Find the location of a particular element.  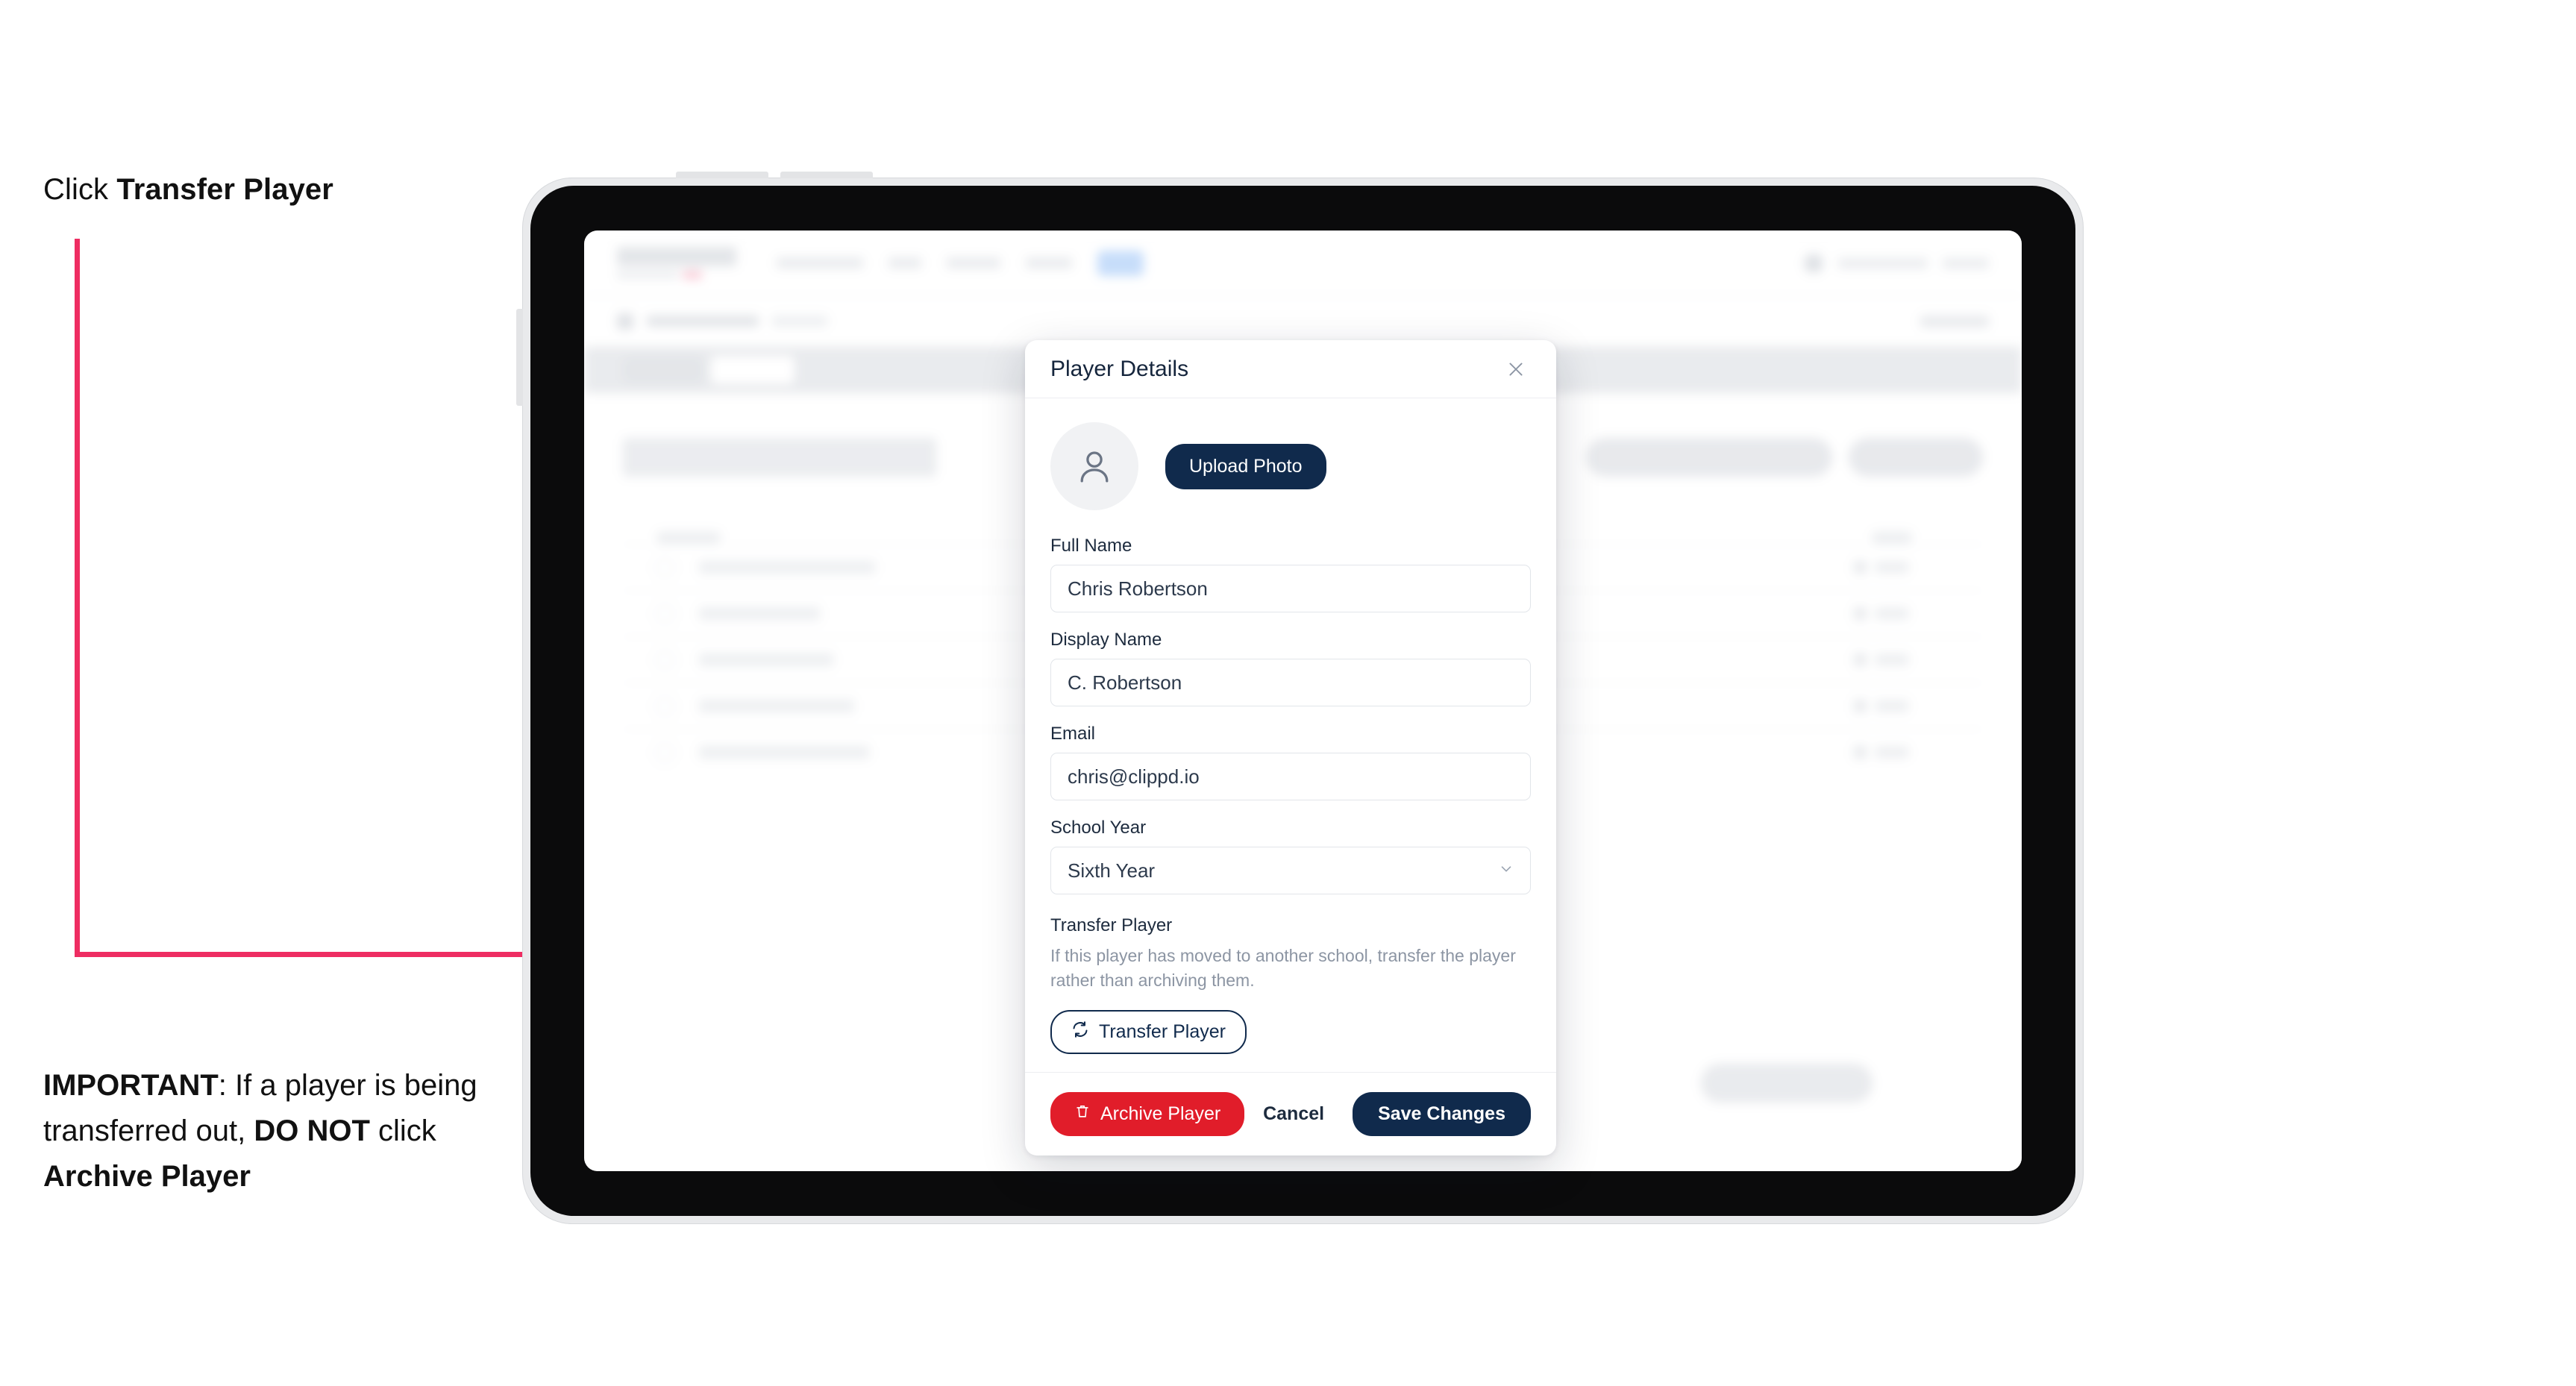

school-year-select-wrap is located at coordinates (1290, 870).